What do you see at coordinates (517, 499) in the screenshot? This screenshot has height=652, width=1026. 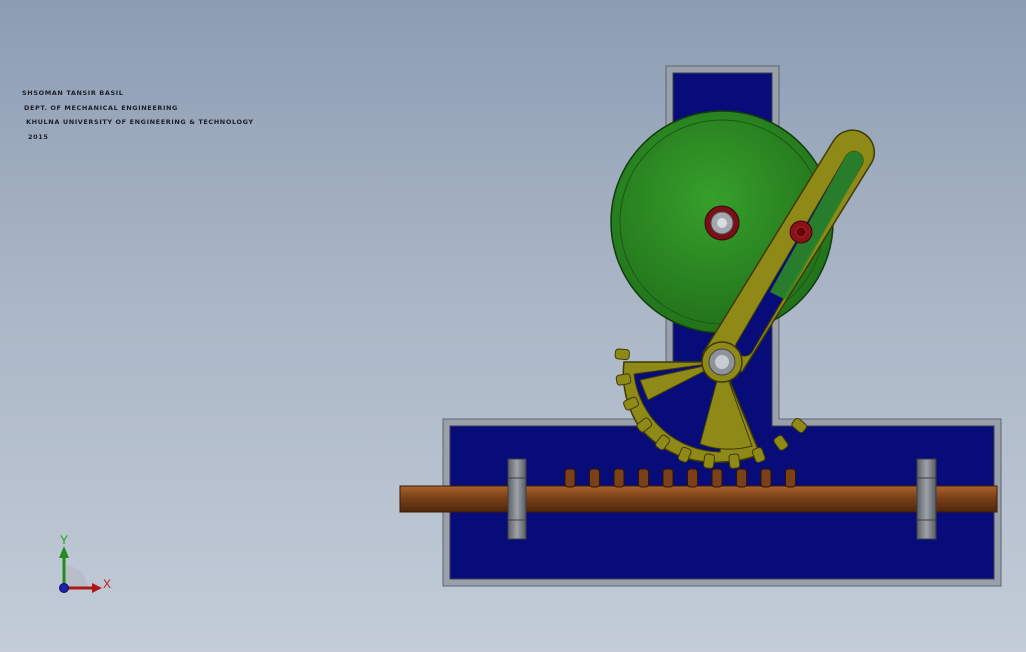 I see `left-bearing` at bounding box center [517, 499].